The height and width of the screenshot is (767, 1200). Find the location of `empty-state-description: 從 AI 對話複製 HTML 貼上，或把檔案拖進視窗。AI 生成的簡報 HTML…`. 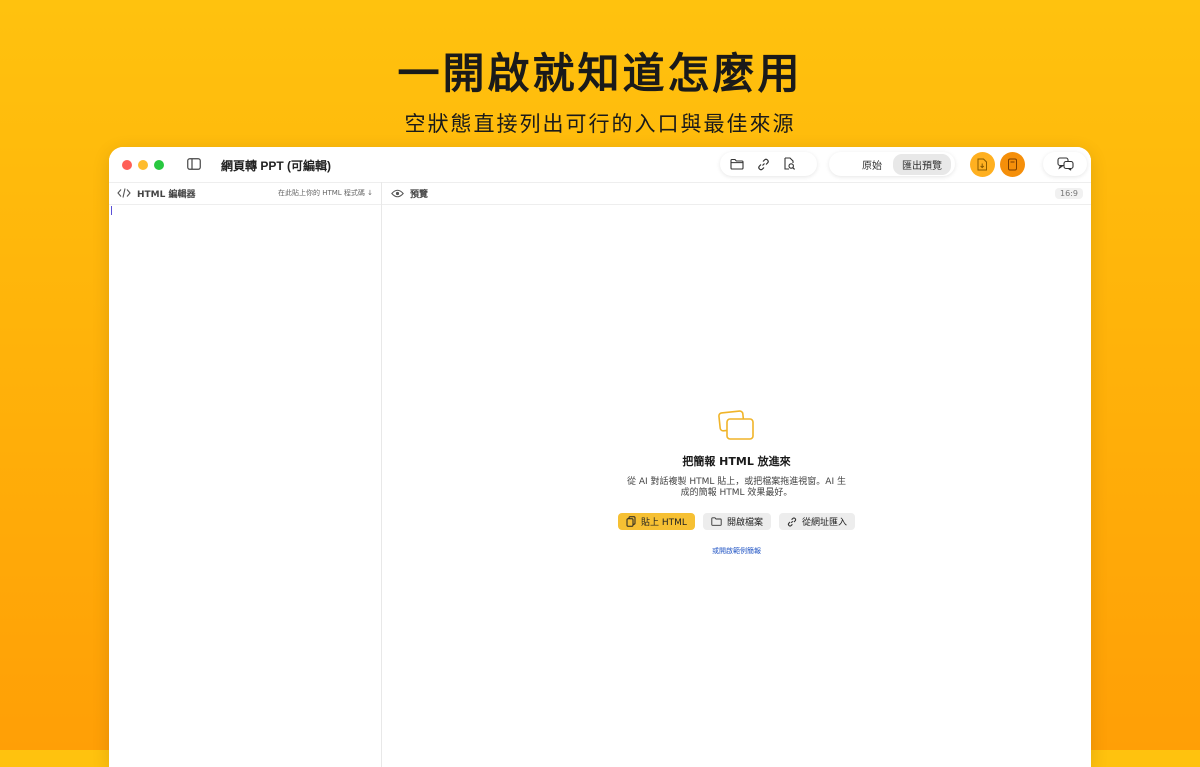

empty-state-description: 從 AI 對話複製 HTML 貼上，或把檔案拖進視窗。AI 生成的簡報 HTML… is located at coordinates (736, 487).